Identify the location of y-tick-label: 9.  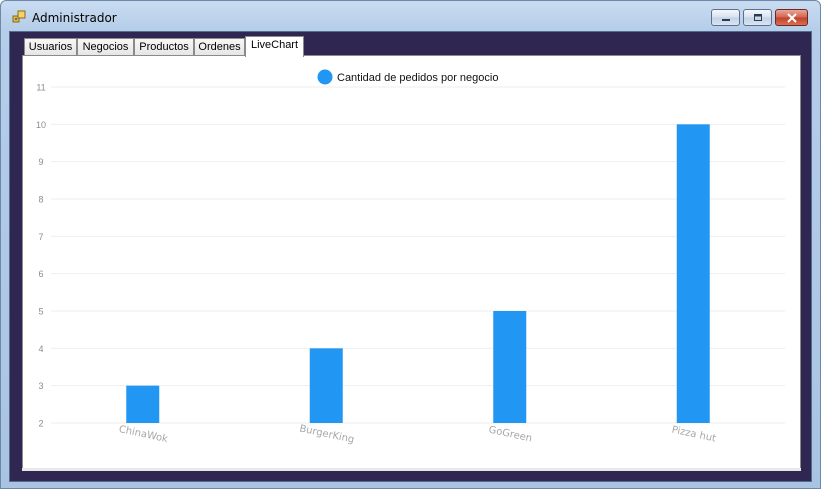
(40, 162).